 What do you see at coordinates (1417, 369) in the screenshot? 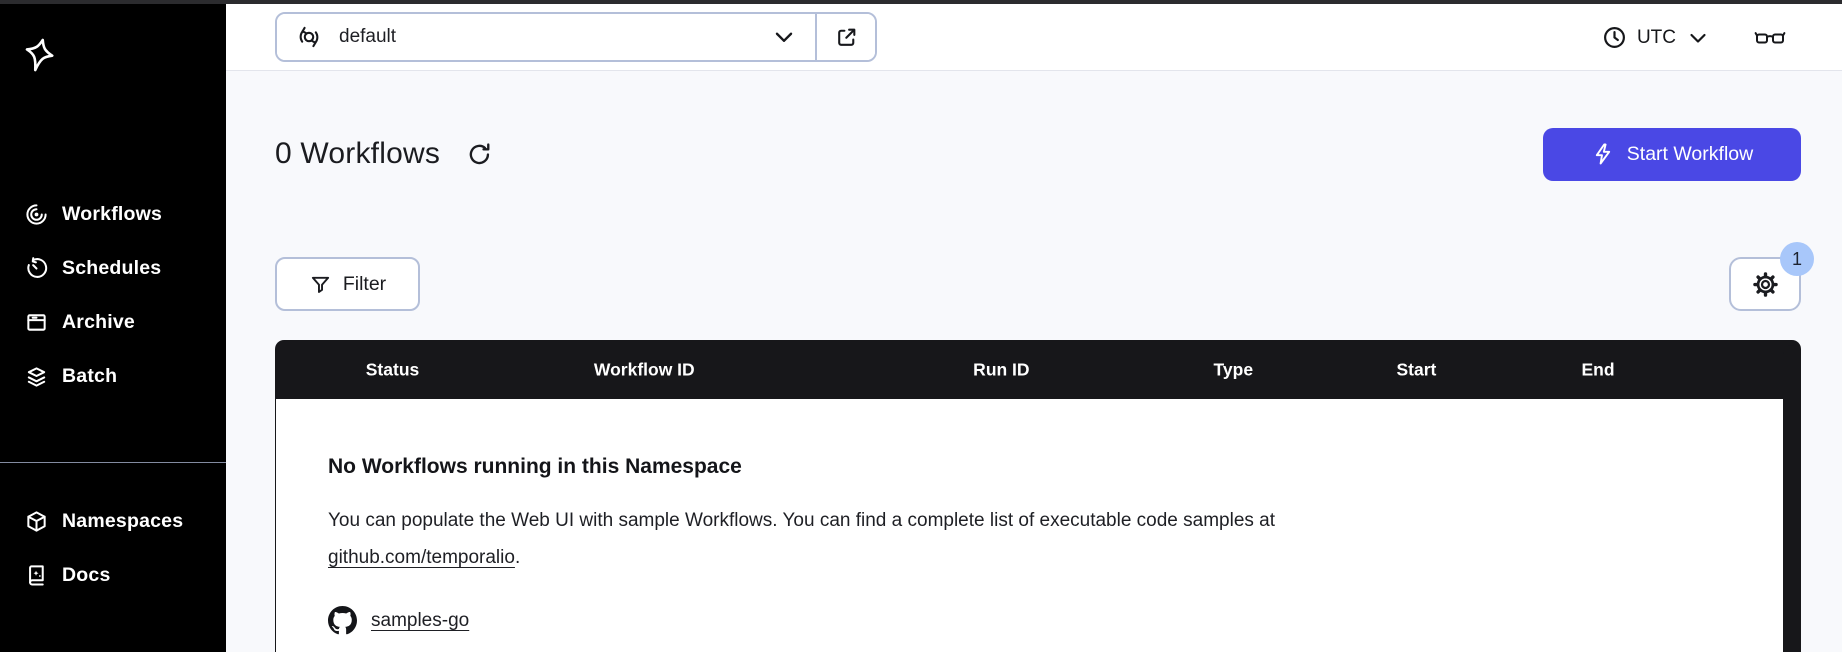
I see `column-header-start: Start` at bounding box center [1417, 369].